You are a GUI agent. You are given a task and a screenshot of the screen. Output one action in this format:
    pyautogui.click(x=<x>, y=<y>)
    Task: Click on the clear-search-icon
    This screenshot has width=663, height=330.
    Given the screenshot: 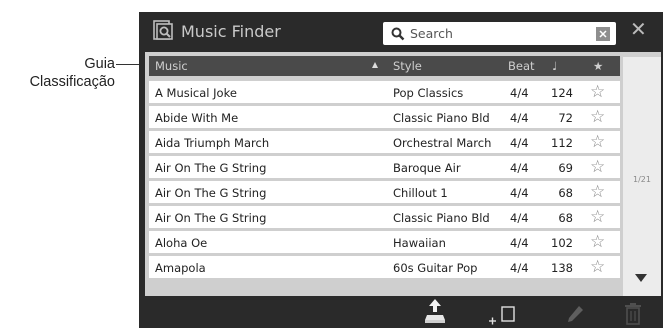 What is the action you would take?
    pyautogui.click(x=603, y=34)
    